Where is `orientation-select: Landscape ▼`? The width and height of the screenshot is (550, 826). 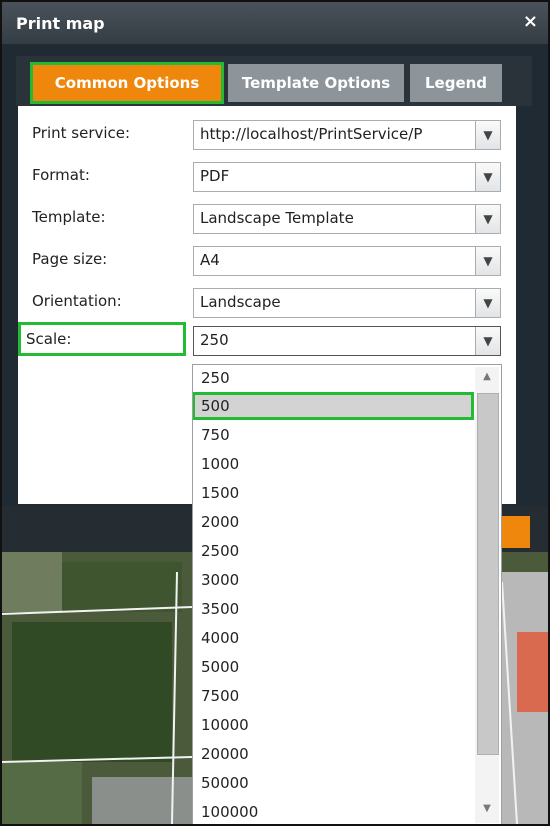 orientation-select: Landscape ▼ is located at coordinates (347, 303).